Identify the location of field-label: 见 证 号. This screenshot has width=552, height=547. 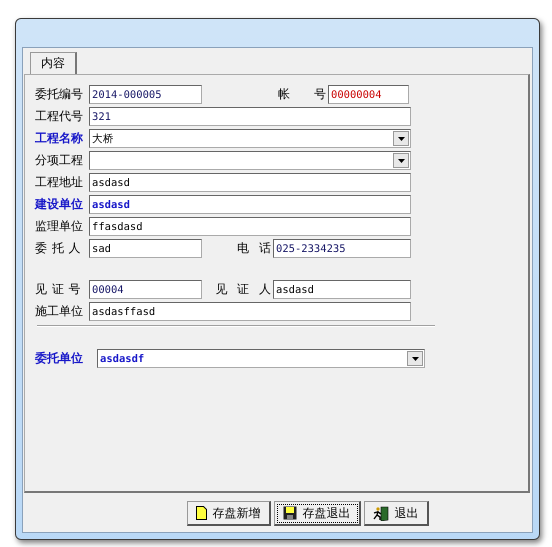
(58, 289).